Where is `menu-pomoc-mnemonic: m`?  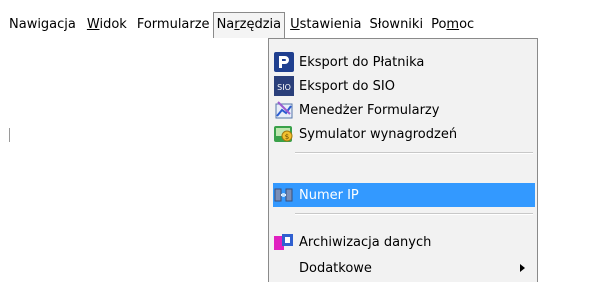
menu-pomoc-mnemonic: m is located at coordinates (453, 24).